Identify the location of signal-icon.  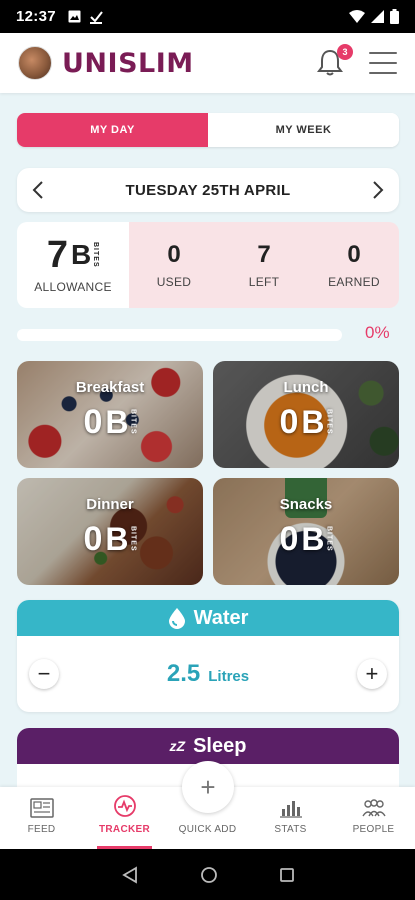
(377, 16).